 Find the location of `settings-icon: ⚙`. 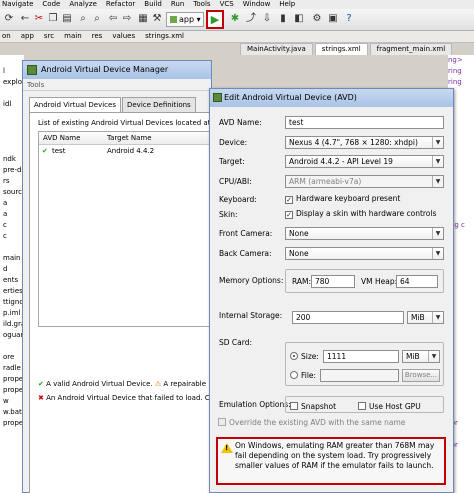

settings-icon: ⚙ is located at coordinates (317, 19).